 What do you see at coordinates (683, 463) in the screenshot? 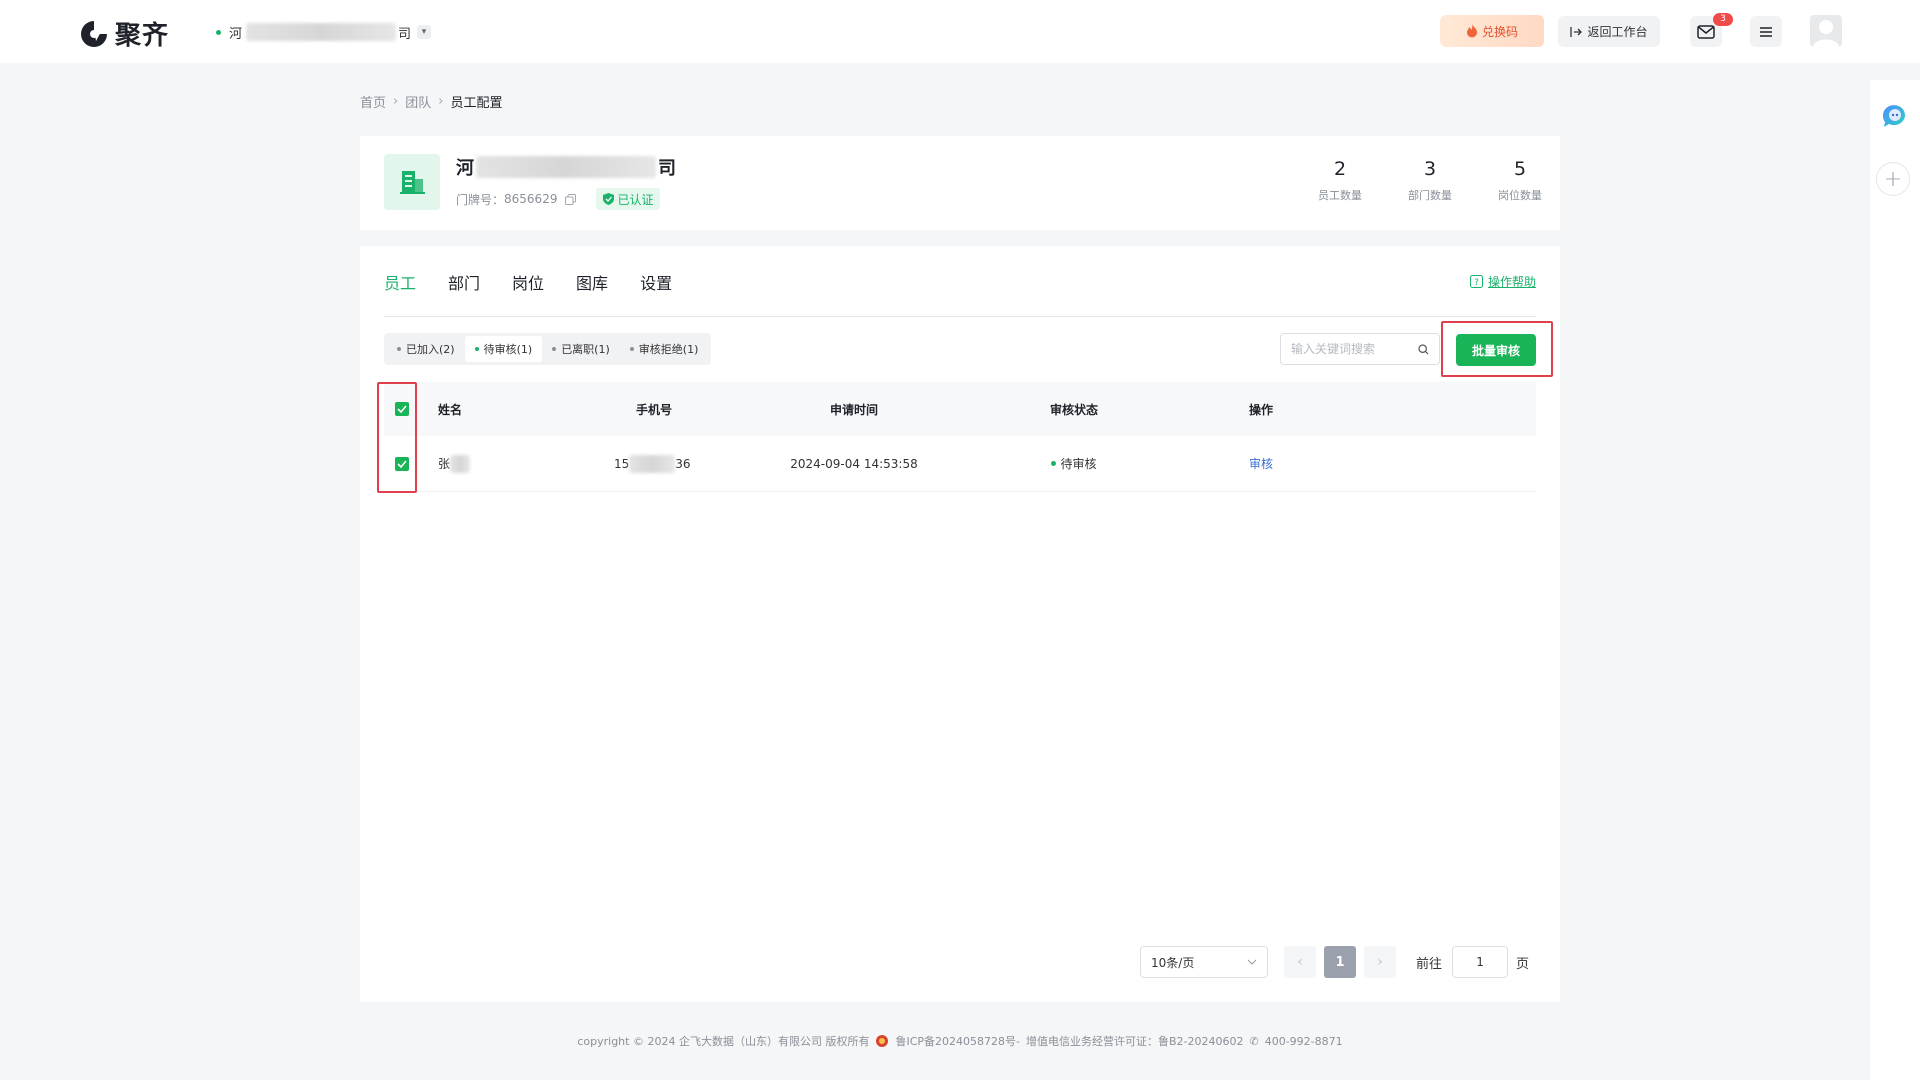
I see `phone-suffix: 36` at bounding box center [683, 463].